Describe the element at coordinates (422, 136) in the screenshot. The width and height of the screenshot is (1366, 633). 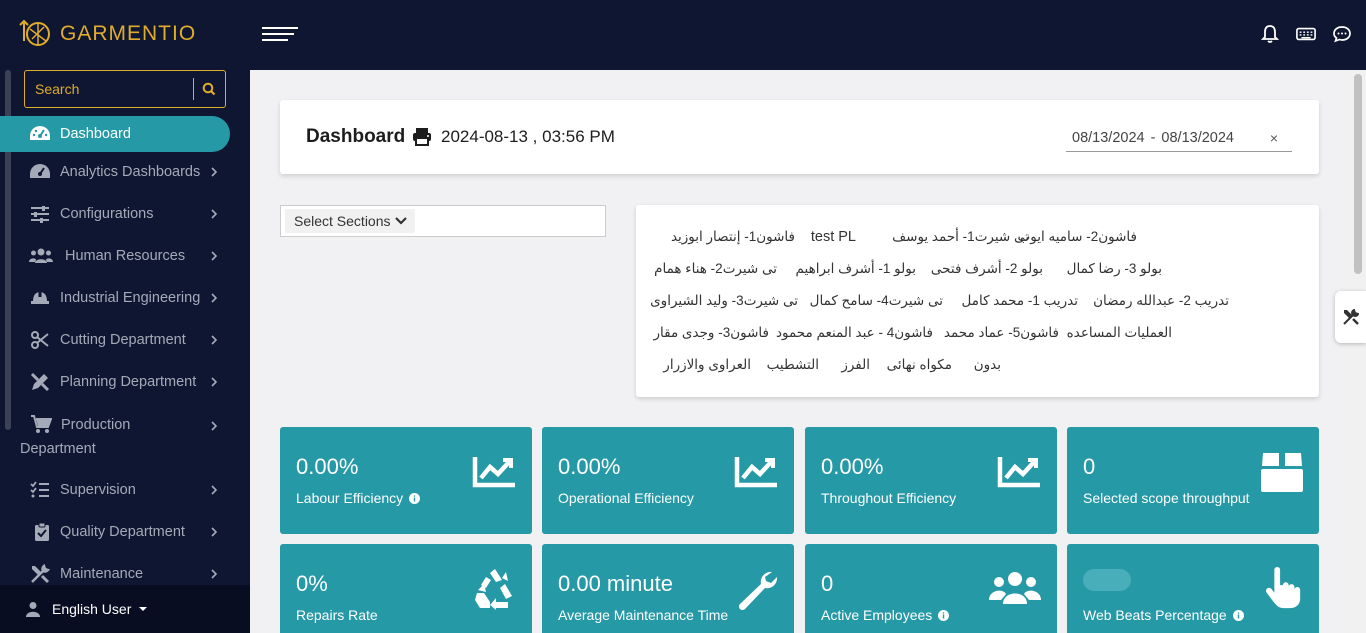
I see `print-icon` at that location.